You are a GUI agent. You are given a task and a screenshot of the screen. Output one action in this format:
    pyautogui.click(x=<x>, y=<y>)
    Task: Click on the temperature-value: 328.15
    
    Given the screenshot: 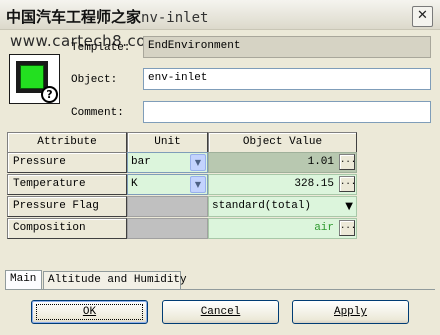 What is the action you would take?
    pyautogui.click(x=314, y=184)
    